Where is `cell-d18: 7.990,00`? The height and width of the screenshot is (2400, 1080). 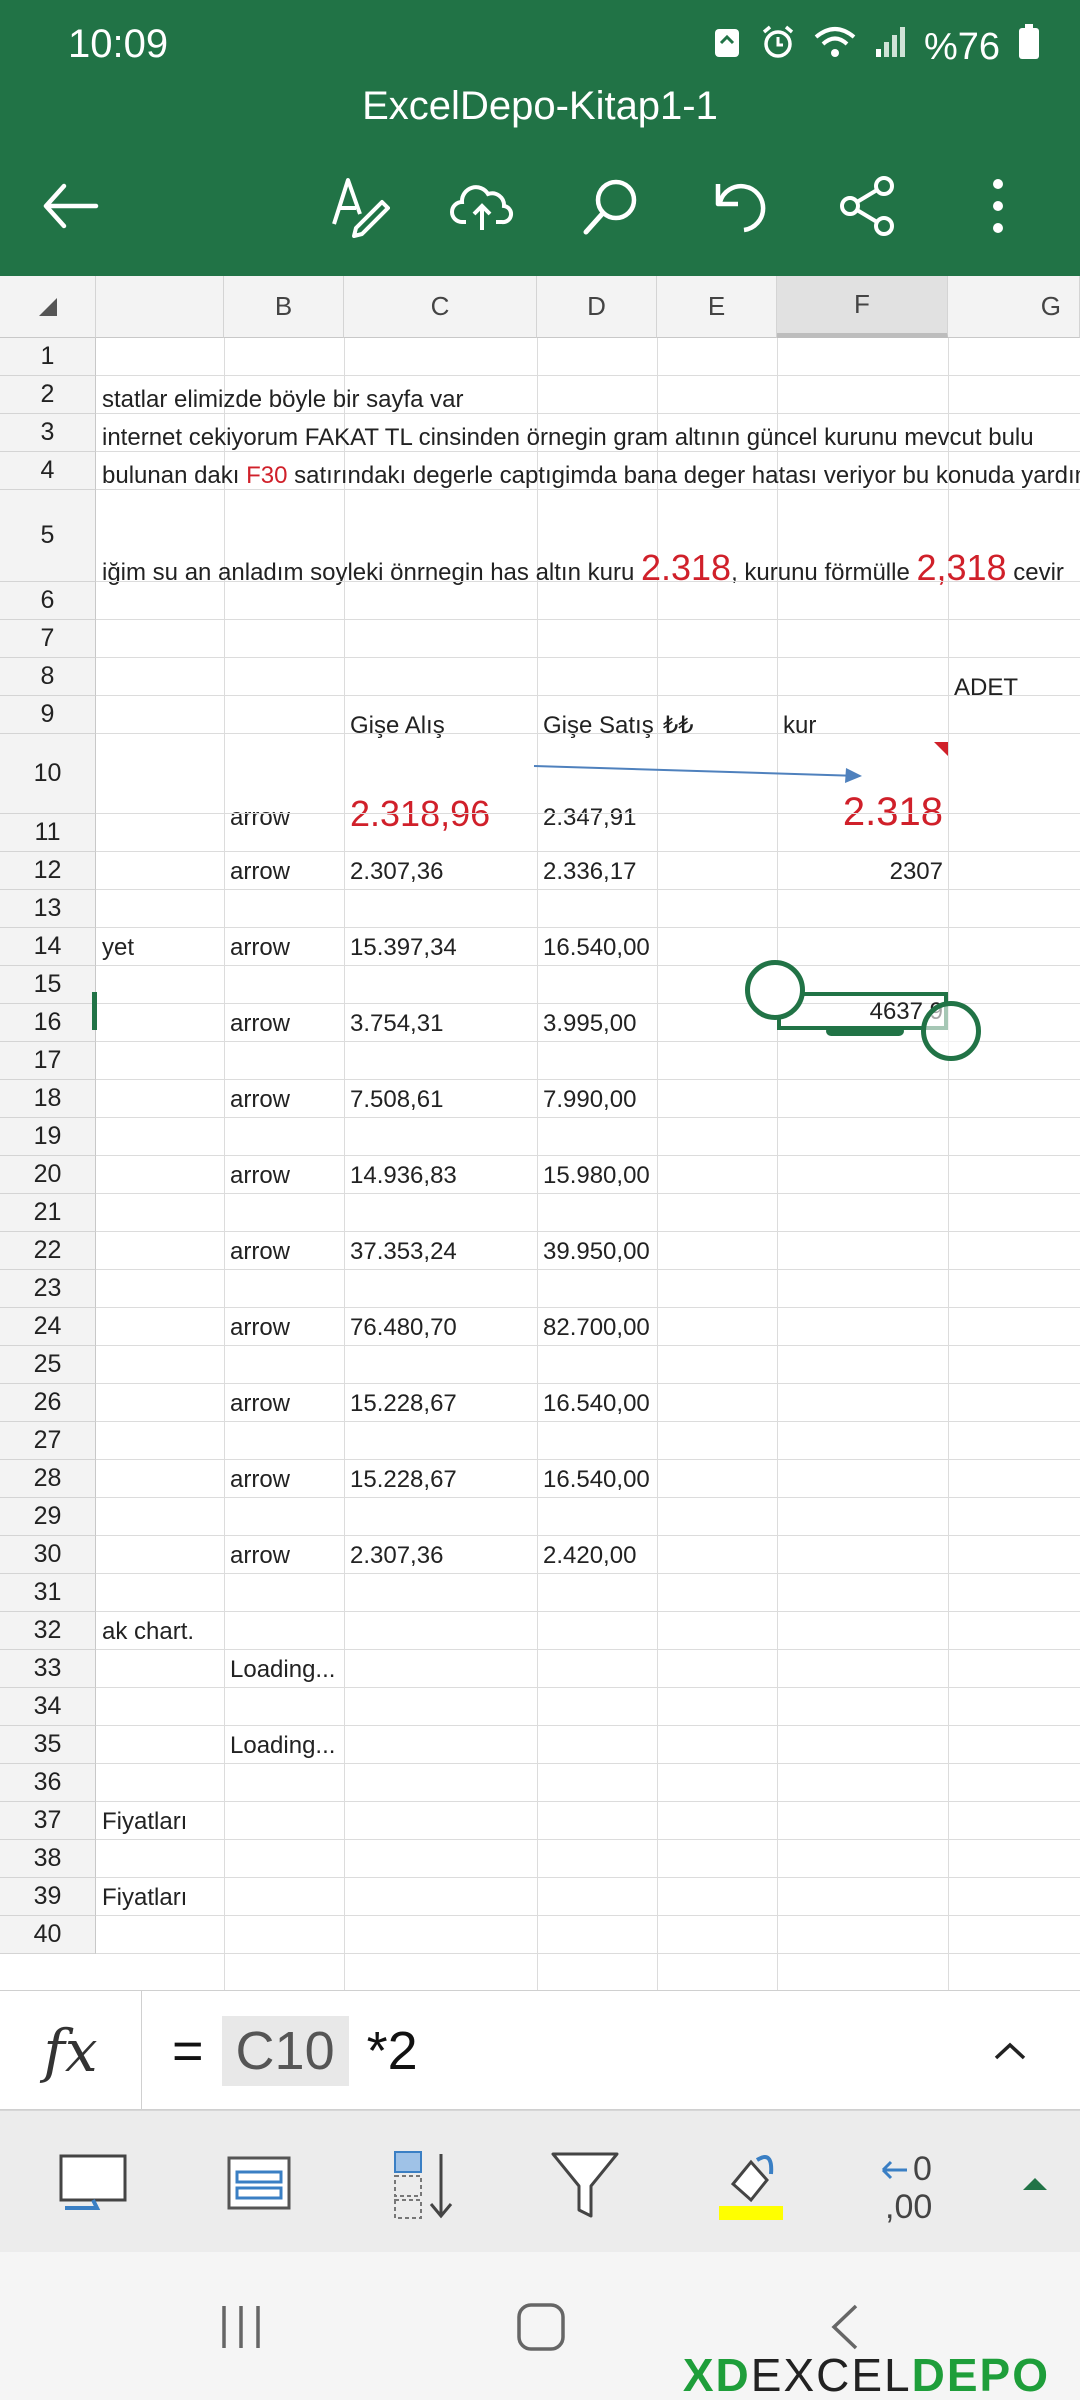
cell-d18: 7.990,00 is located at coordinates (589, 1100).